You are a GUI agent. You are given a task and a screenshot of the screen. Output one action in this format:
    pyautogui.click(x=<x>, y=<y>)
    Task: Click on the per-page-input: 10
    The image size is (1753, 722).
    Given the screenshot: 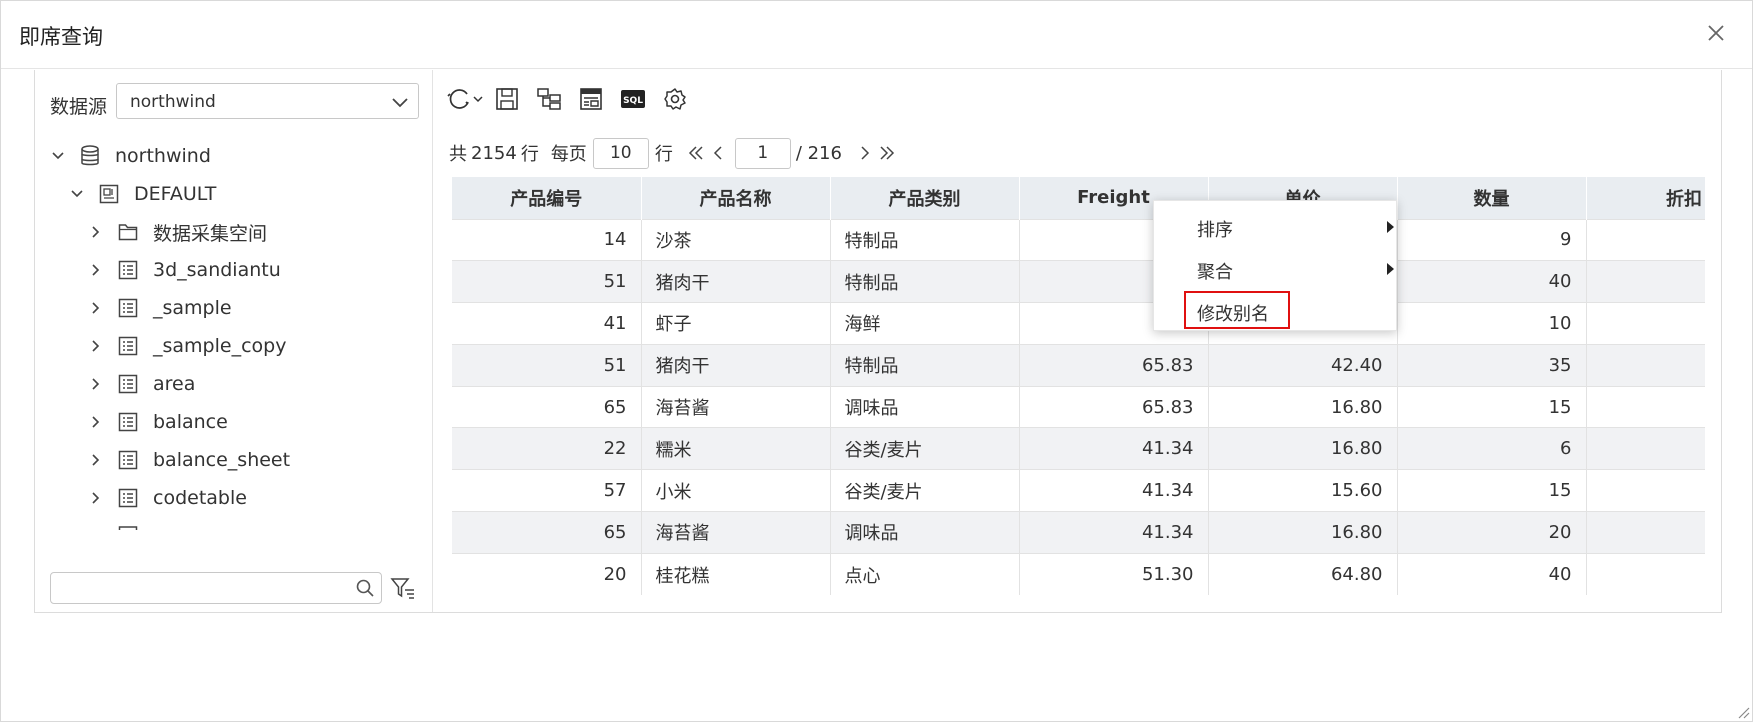 What is the action you would take?
    pyautogui.click(x=620, y=153)
    